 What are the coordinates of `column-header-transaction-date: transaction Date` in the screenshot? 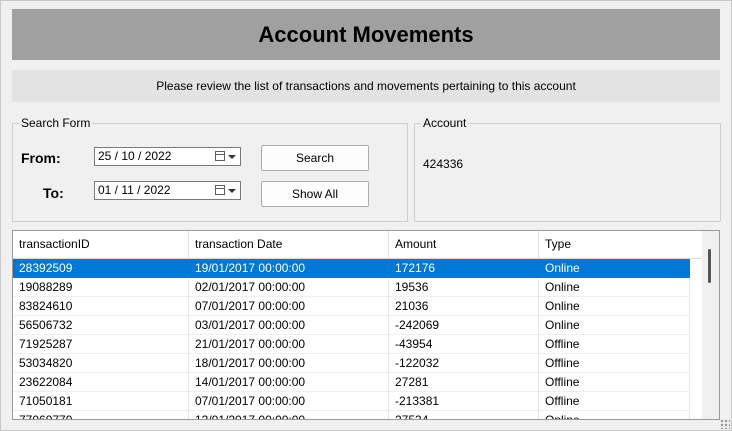 It's located at (289, 244).